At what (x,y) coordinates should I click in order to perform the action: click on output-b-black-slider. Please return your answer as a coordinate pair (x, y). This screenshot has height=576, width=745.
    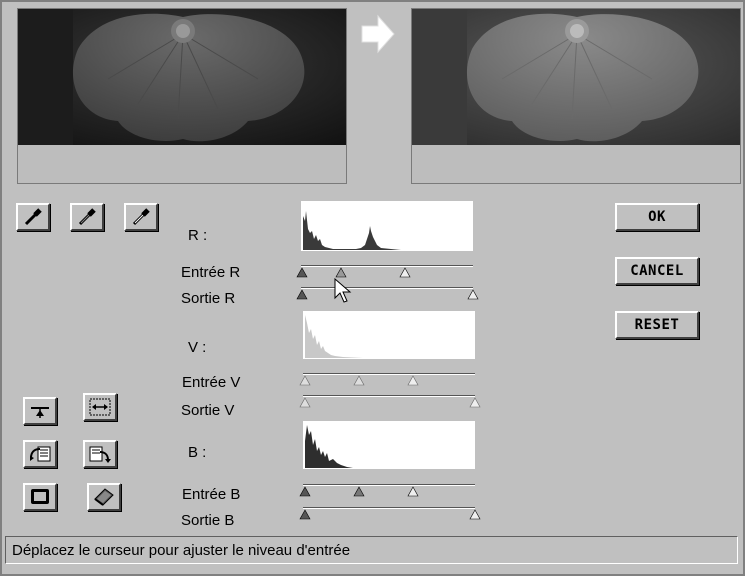
    Looking at the image, I should click on (305, 515).